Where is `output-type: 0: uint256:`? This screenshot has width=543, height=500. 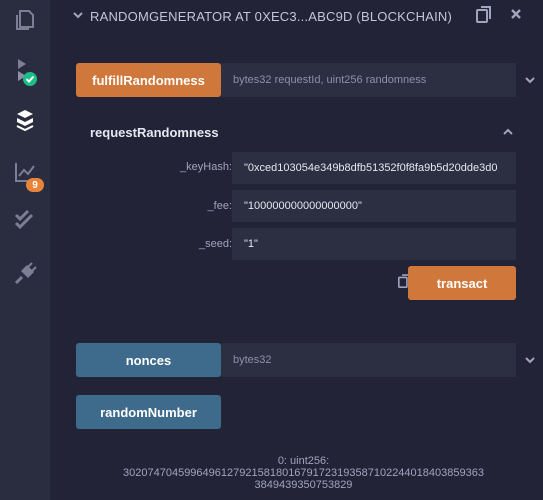
output-type: 0: uint256: is located at coordinates (303, 461).